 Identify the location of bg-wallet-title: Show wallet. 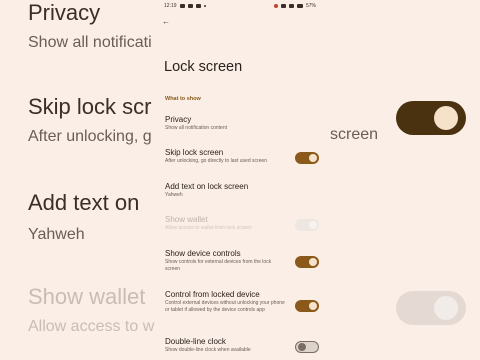
(87, 296).